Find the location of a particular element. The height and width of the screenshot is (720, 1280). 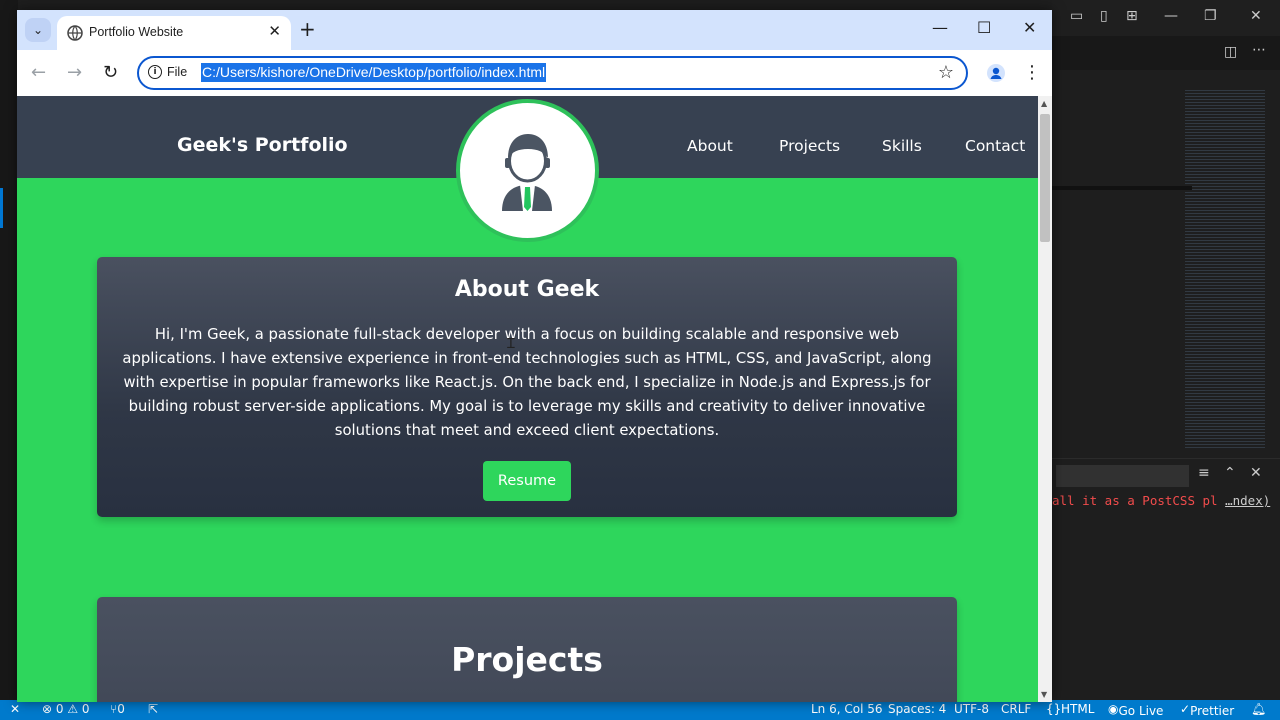

activity-active-marker is located at coordinates (1, 208).